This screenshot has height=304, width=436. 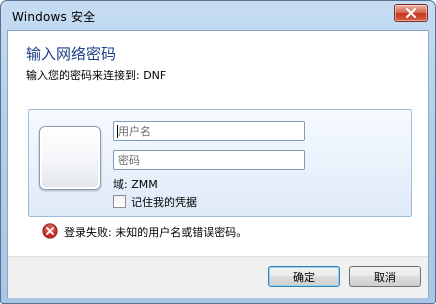 What do you see at coordinates (218, 277) in the screenshot?
I see `button-bar: 确定 取消` at bounding box center [218, 277].